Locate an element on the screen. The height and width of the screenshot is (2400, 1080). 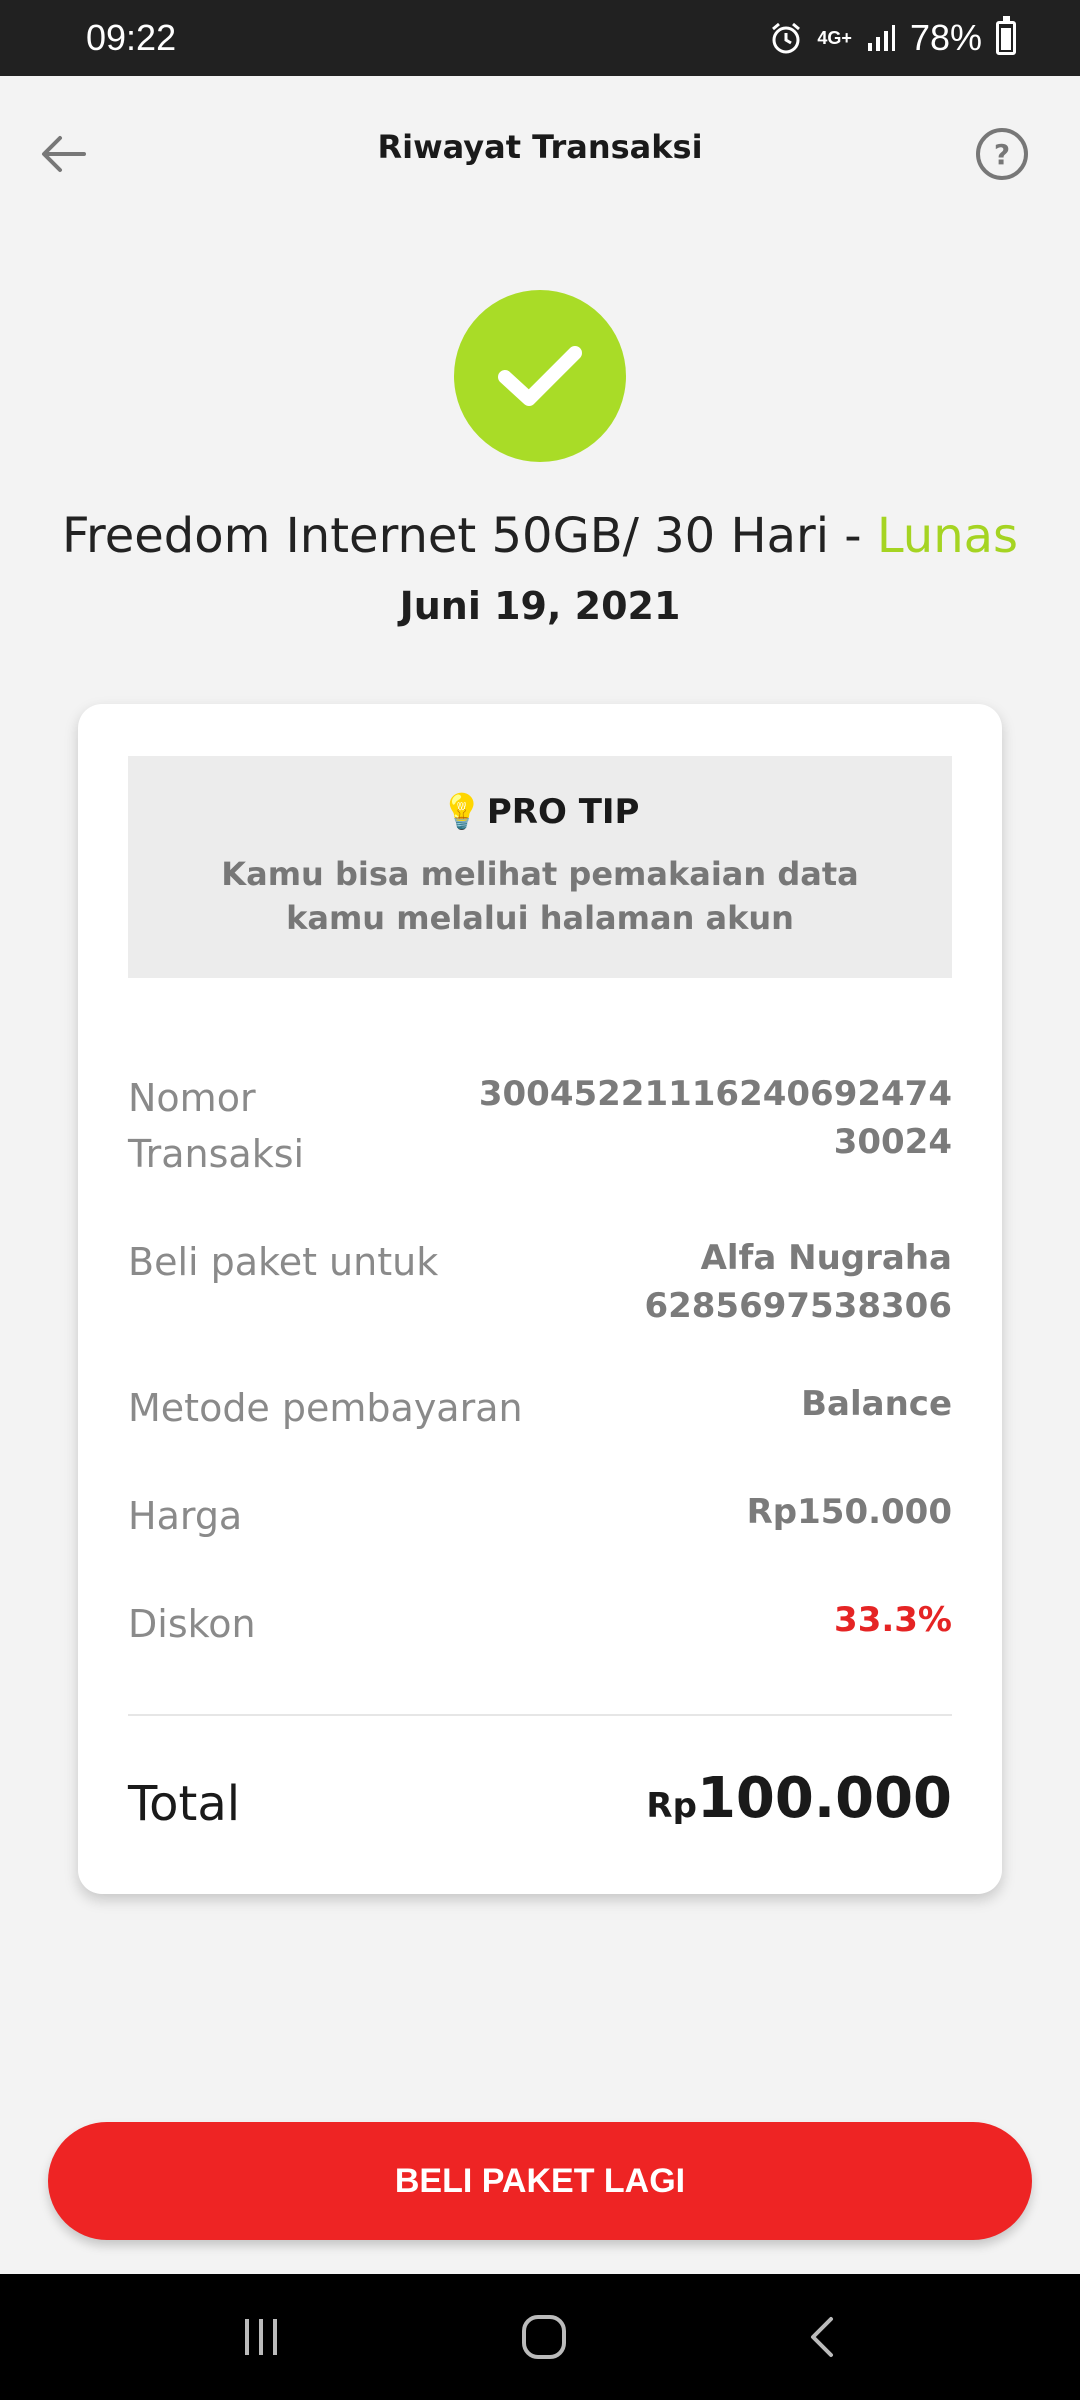
discount-value: 33.3% is located at coordinates (893, 1620).